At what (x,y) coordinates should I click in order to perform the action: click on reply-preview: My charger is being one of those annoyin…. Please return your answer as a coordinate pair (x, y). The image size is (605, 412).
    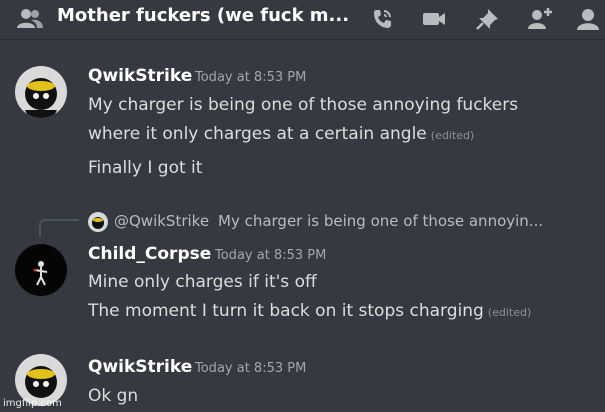
    Looking at the image, I should click on (380, 221).